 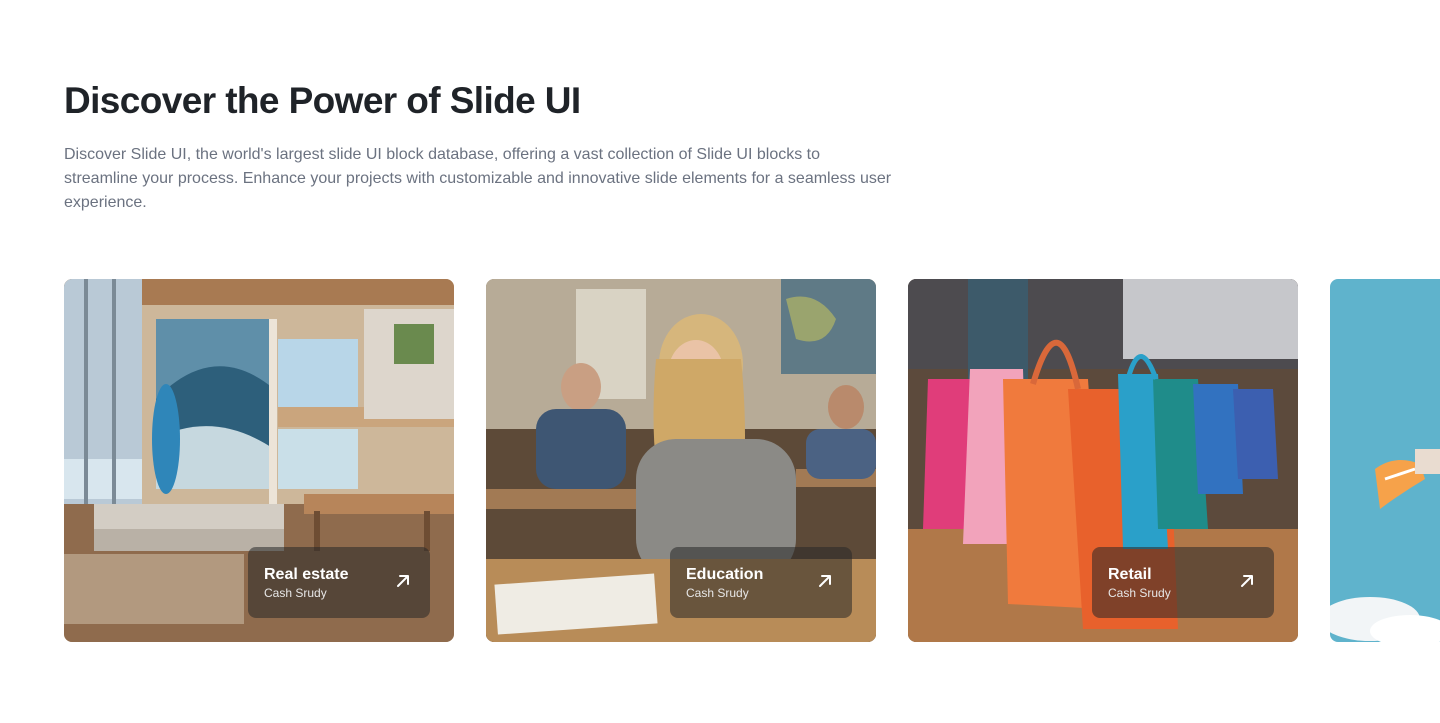 What do you see at coordinates (1130, 574) in the screenshot?
I see `card-title: Retail` at bounding box center [1130, 574].